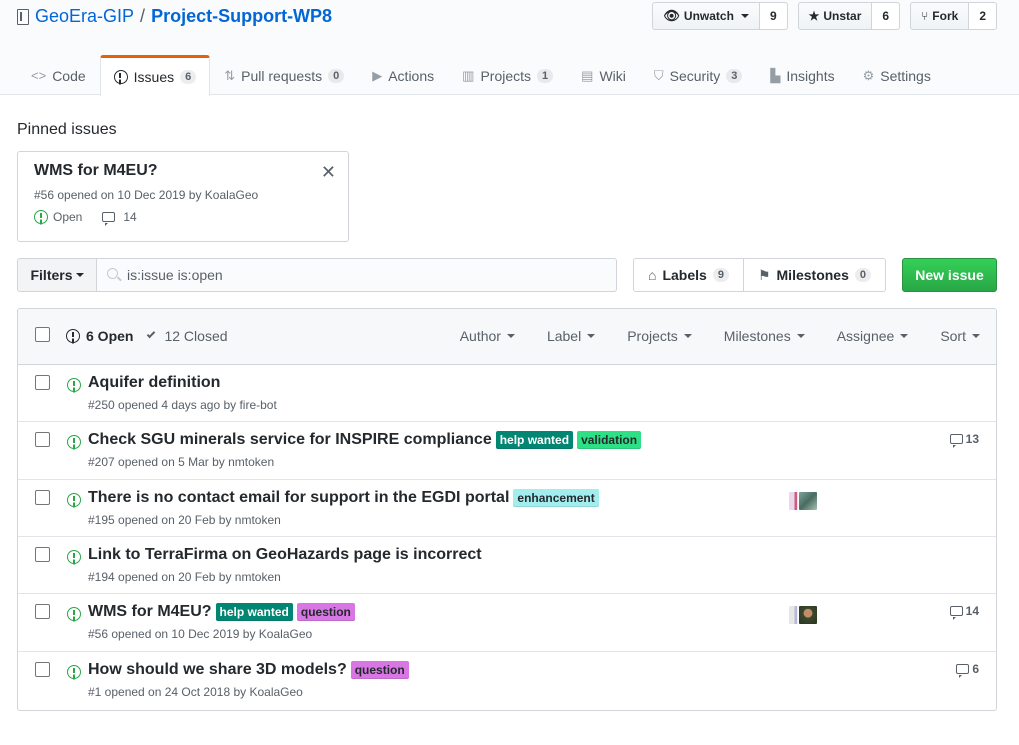 Image resolution: width=1019 pixels, height=745 pixels. I want to click on closed-issues-label: 12 Closed, so click(196, 336).